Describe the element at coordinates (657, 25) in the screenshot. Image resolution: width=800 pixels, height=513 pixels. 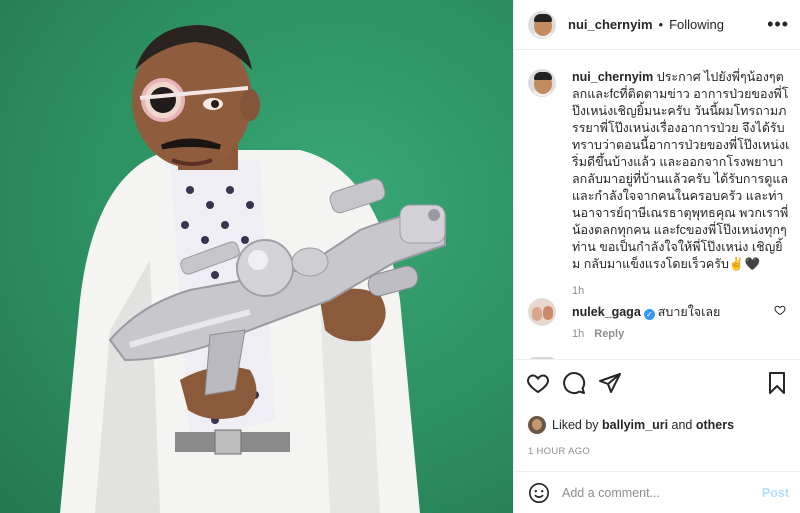
I see `post-header: nui_chernyim • Following •••` at that location.